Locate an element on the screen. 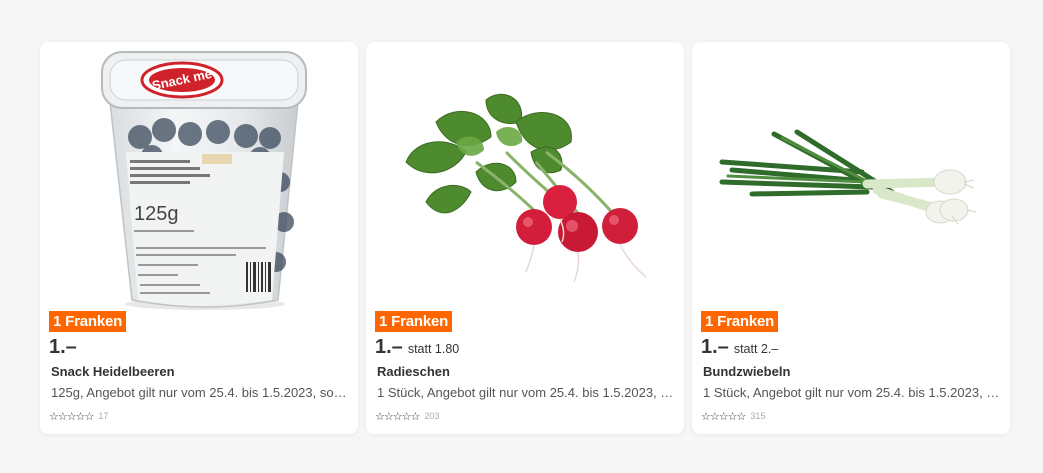 The image size is (1043, 473). price-row: 1.– statt 2.– is located at coordinates (739, 348).